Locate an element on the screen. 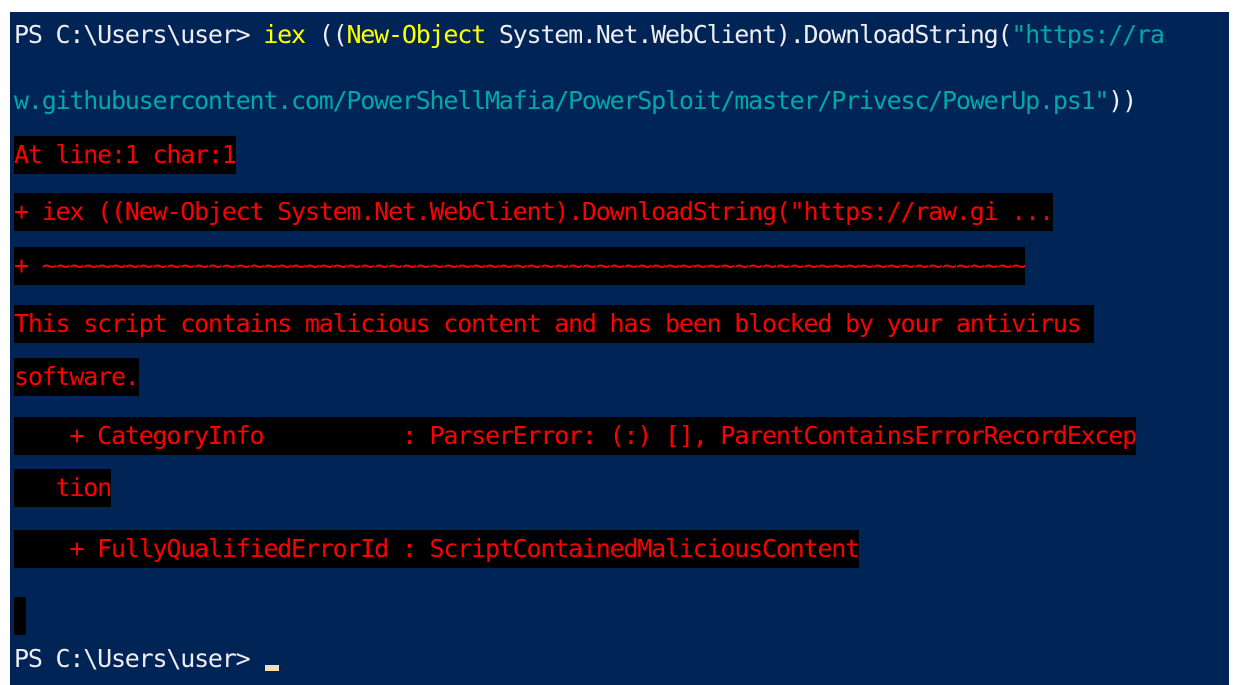 The height and width of the screenshot is (685, 1239). final-prompt-line: PS C:\Users\user> is located at coordinates (147, 659).